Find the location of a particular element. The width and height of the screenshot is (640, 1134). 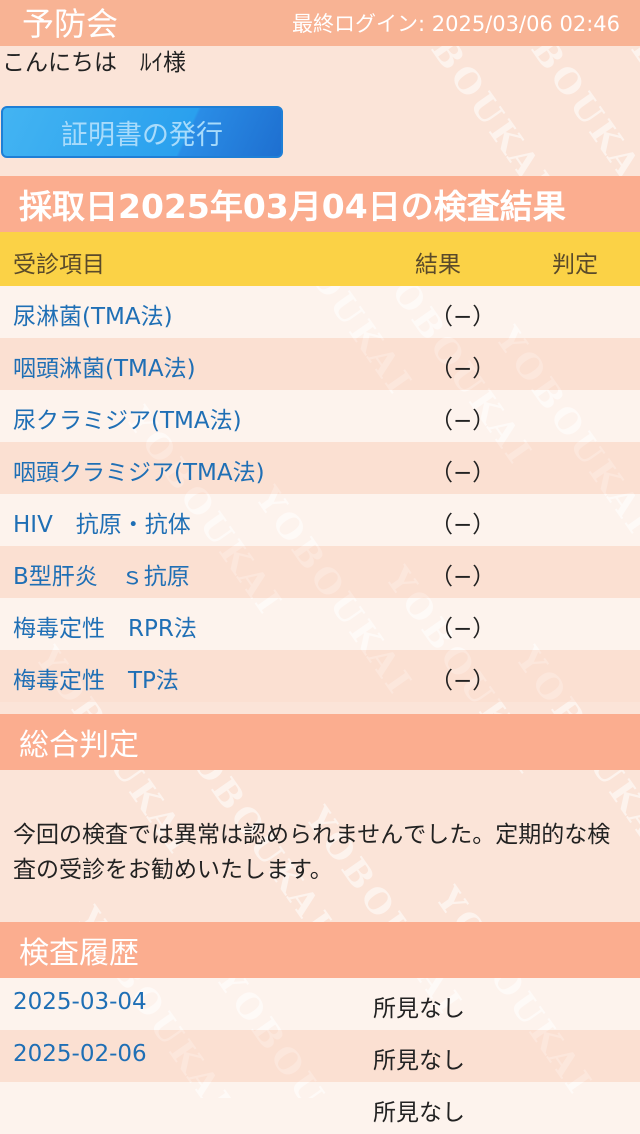

results-table-header: 受診項目 結果 判定 is located at coordinates (320, 259).